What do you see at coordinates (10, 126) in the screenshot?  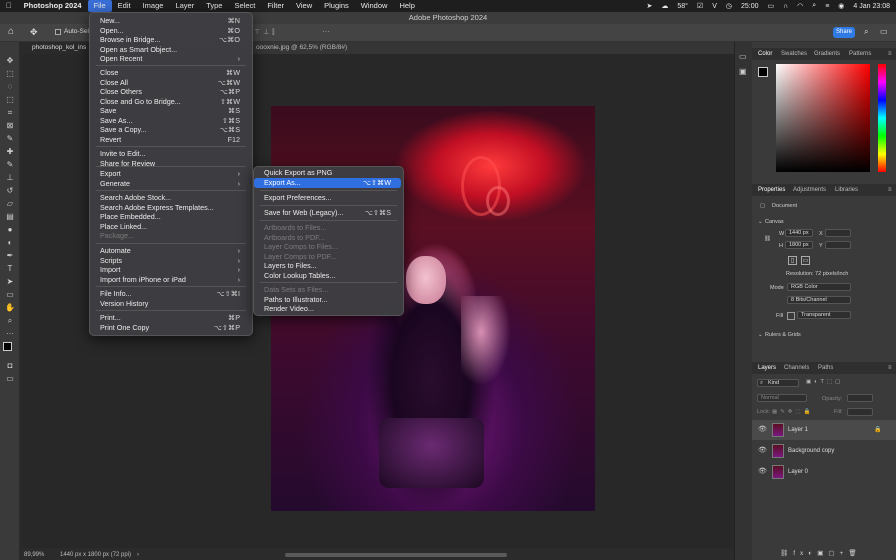 I see `frame-tool-icon: ⊠` at bounding box center [10, 126].